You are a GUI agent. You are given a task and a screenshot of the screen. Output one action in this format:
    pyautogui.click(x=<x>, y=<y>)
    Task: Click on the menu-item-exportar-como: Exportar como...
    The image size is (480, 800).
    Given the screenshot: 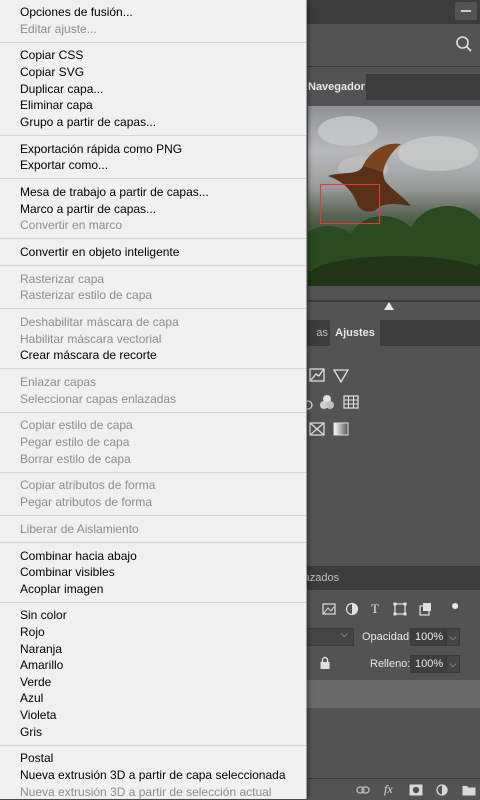 What is the action you would take?
    pyautogui.click(x=153, y=165)
    